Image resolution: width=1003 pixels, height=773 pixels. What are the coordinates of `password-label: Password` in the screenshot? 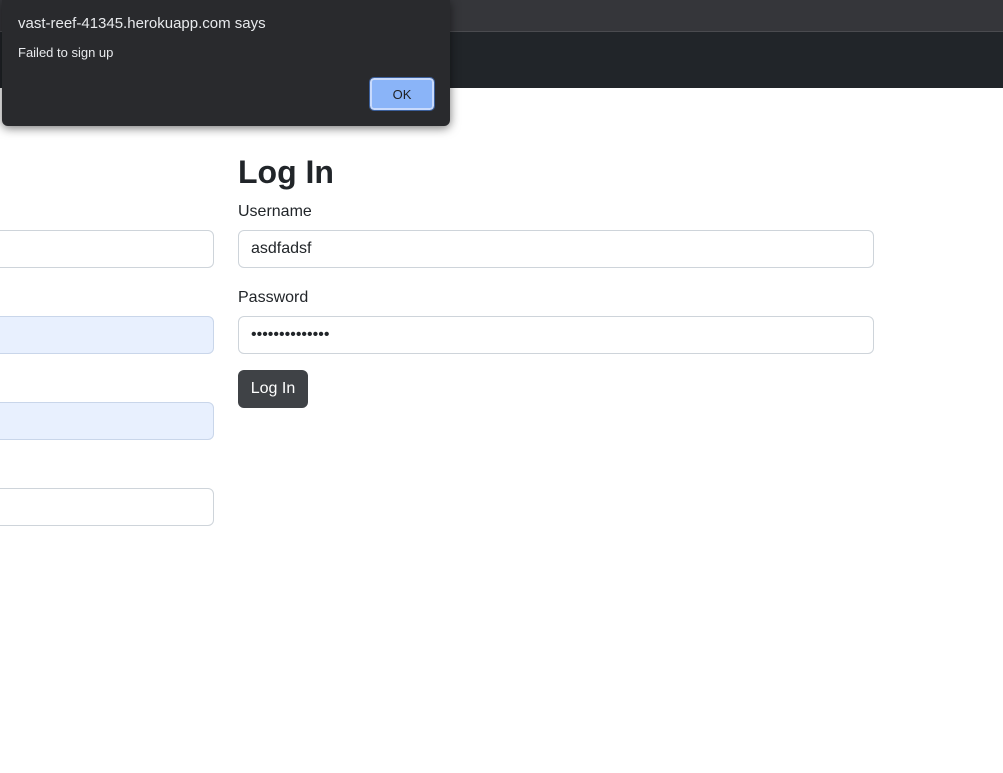 It's located at (273, 297).